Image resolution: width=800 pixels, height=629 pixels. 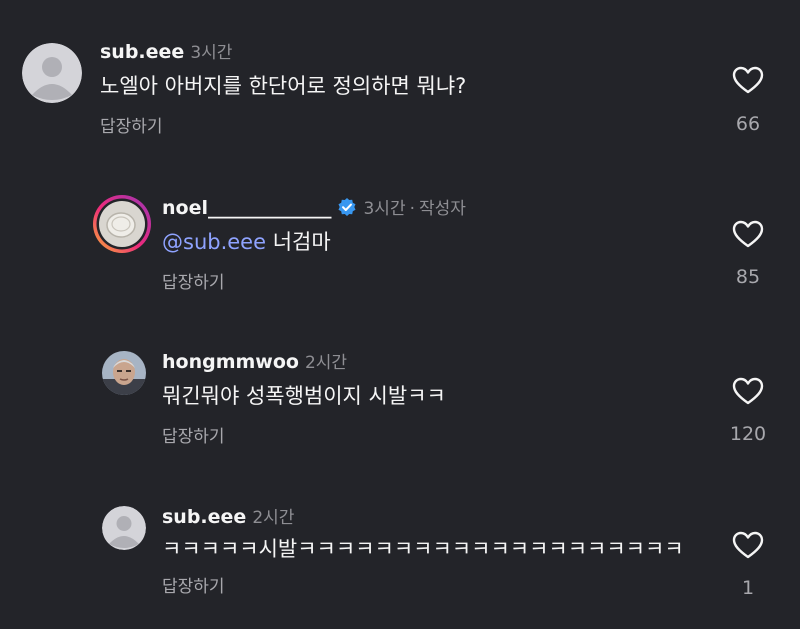 I want to click on comment-text: 뭐긴뭐야 성폭행범이지 시발ㅋㅋ, so click(x=304, y=396).